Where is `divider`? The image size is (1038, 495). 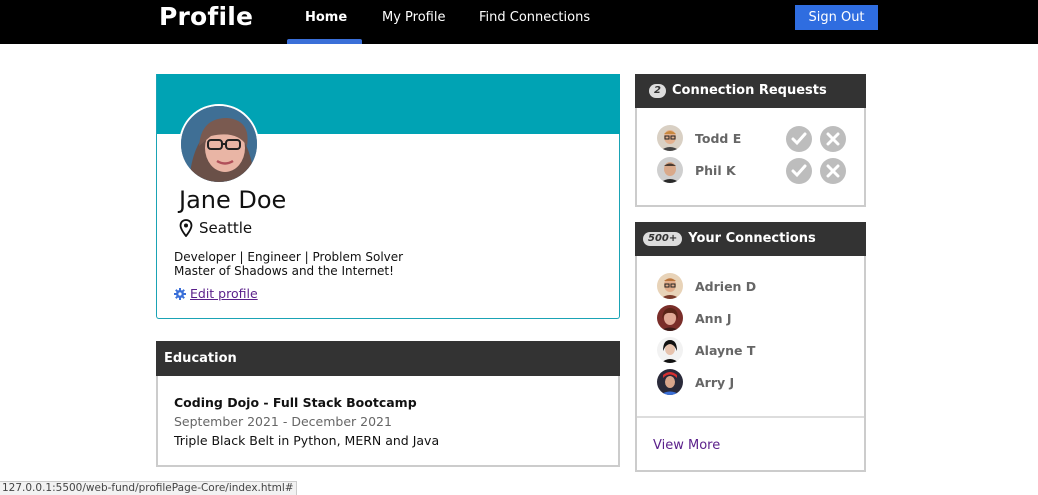
divider is located at coordinates (750, 417).